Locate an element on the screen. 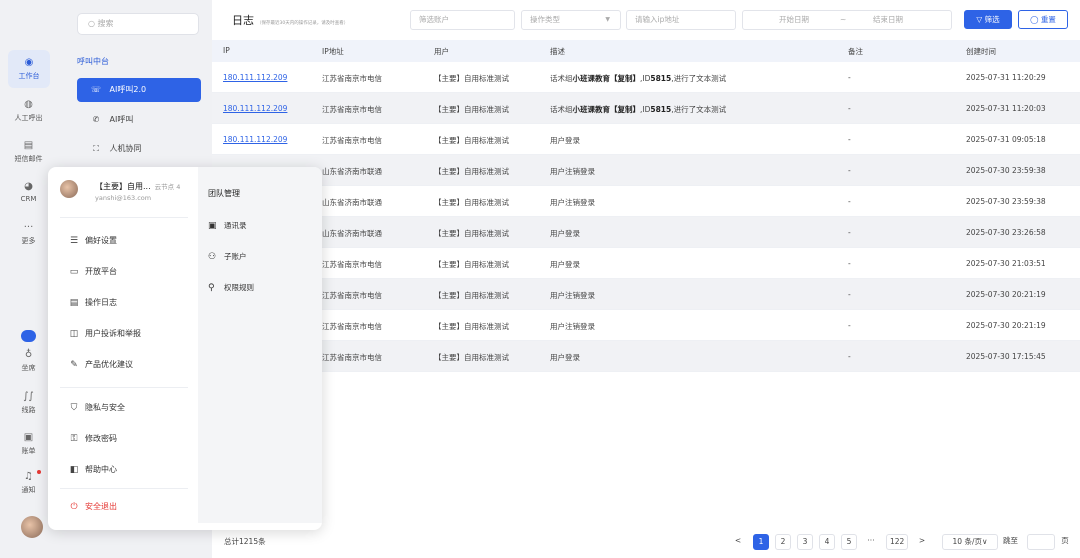 The width and height of the screenshot is (1080, 558). logout-label: 安全退出 is located at coordinates (101, 506).